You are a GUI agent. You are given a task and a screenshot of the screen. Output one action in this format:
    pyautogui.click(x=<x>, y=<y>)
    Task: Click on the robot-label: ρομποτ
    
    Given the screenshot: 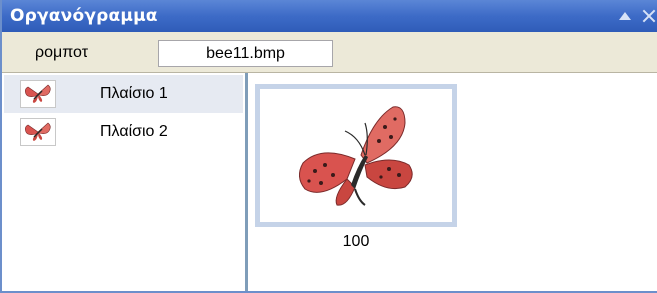 What is the action you would take?
    pyautogui.click(x=62, y=52)
    